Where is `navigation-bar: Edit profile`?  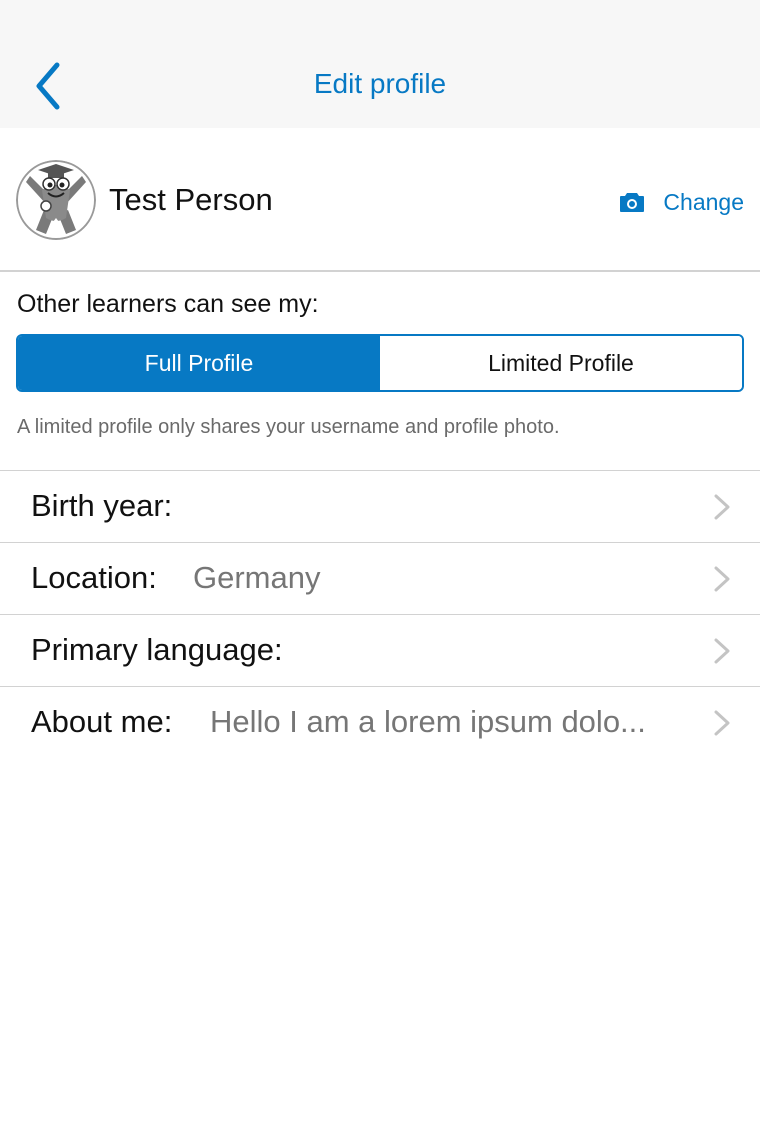
navigation-bar: Edit profile is located at coordinates (380, 64).